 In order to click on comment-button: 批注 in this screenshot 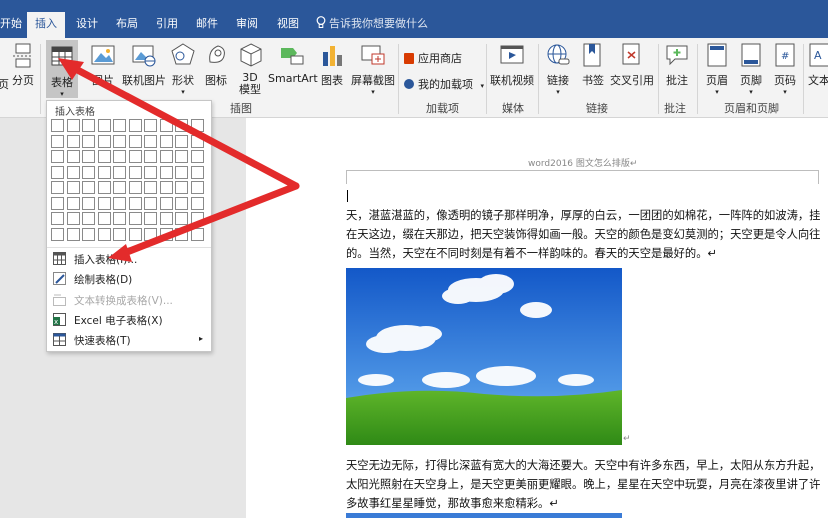, I will do `click(677, 65)`.